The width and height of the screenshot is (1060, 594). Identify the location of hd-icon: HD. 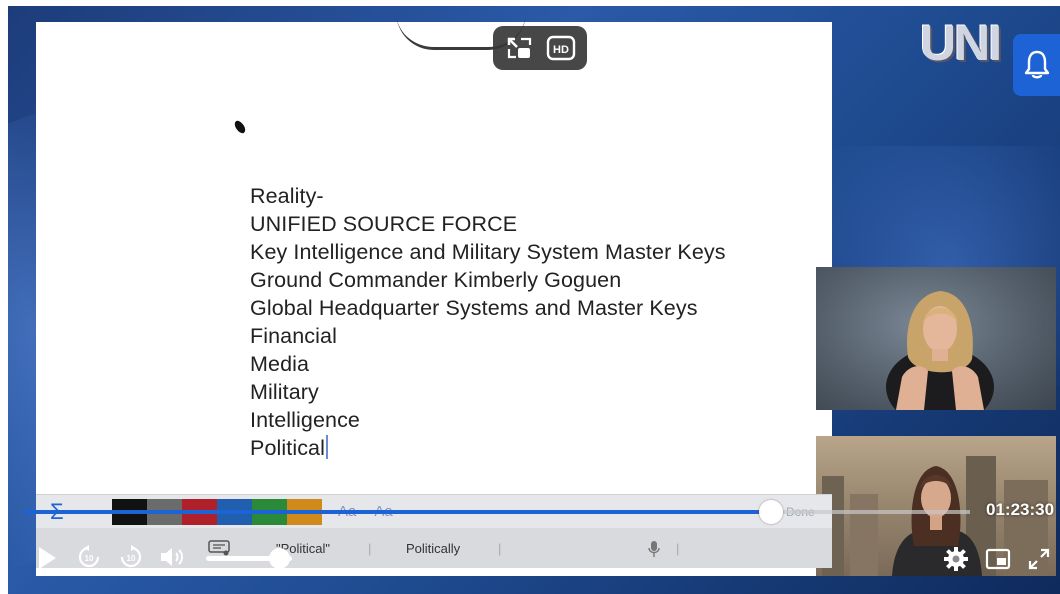
(560, 48).